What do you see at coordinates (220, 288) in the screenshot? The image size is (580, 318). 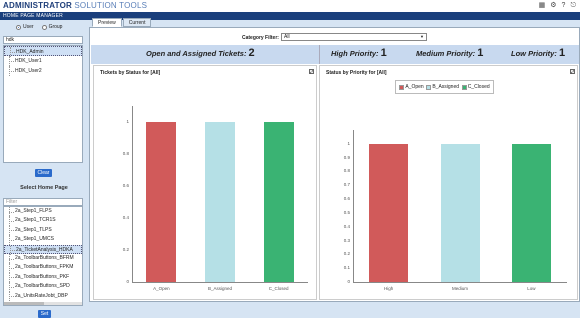 I see `x-tick-label: B_Assigned` at bounding box center [220, 288].